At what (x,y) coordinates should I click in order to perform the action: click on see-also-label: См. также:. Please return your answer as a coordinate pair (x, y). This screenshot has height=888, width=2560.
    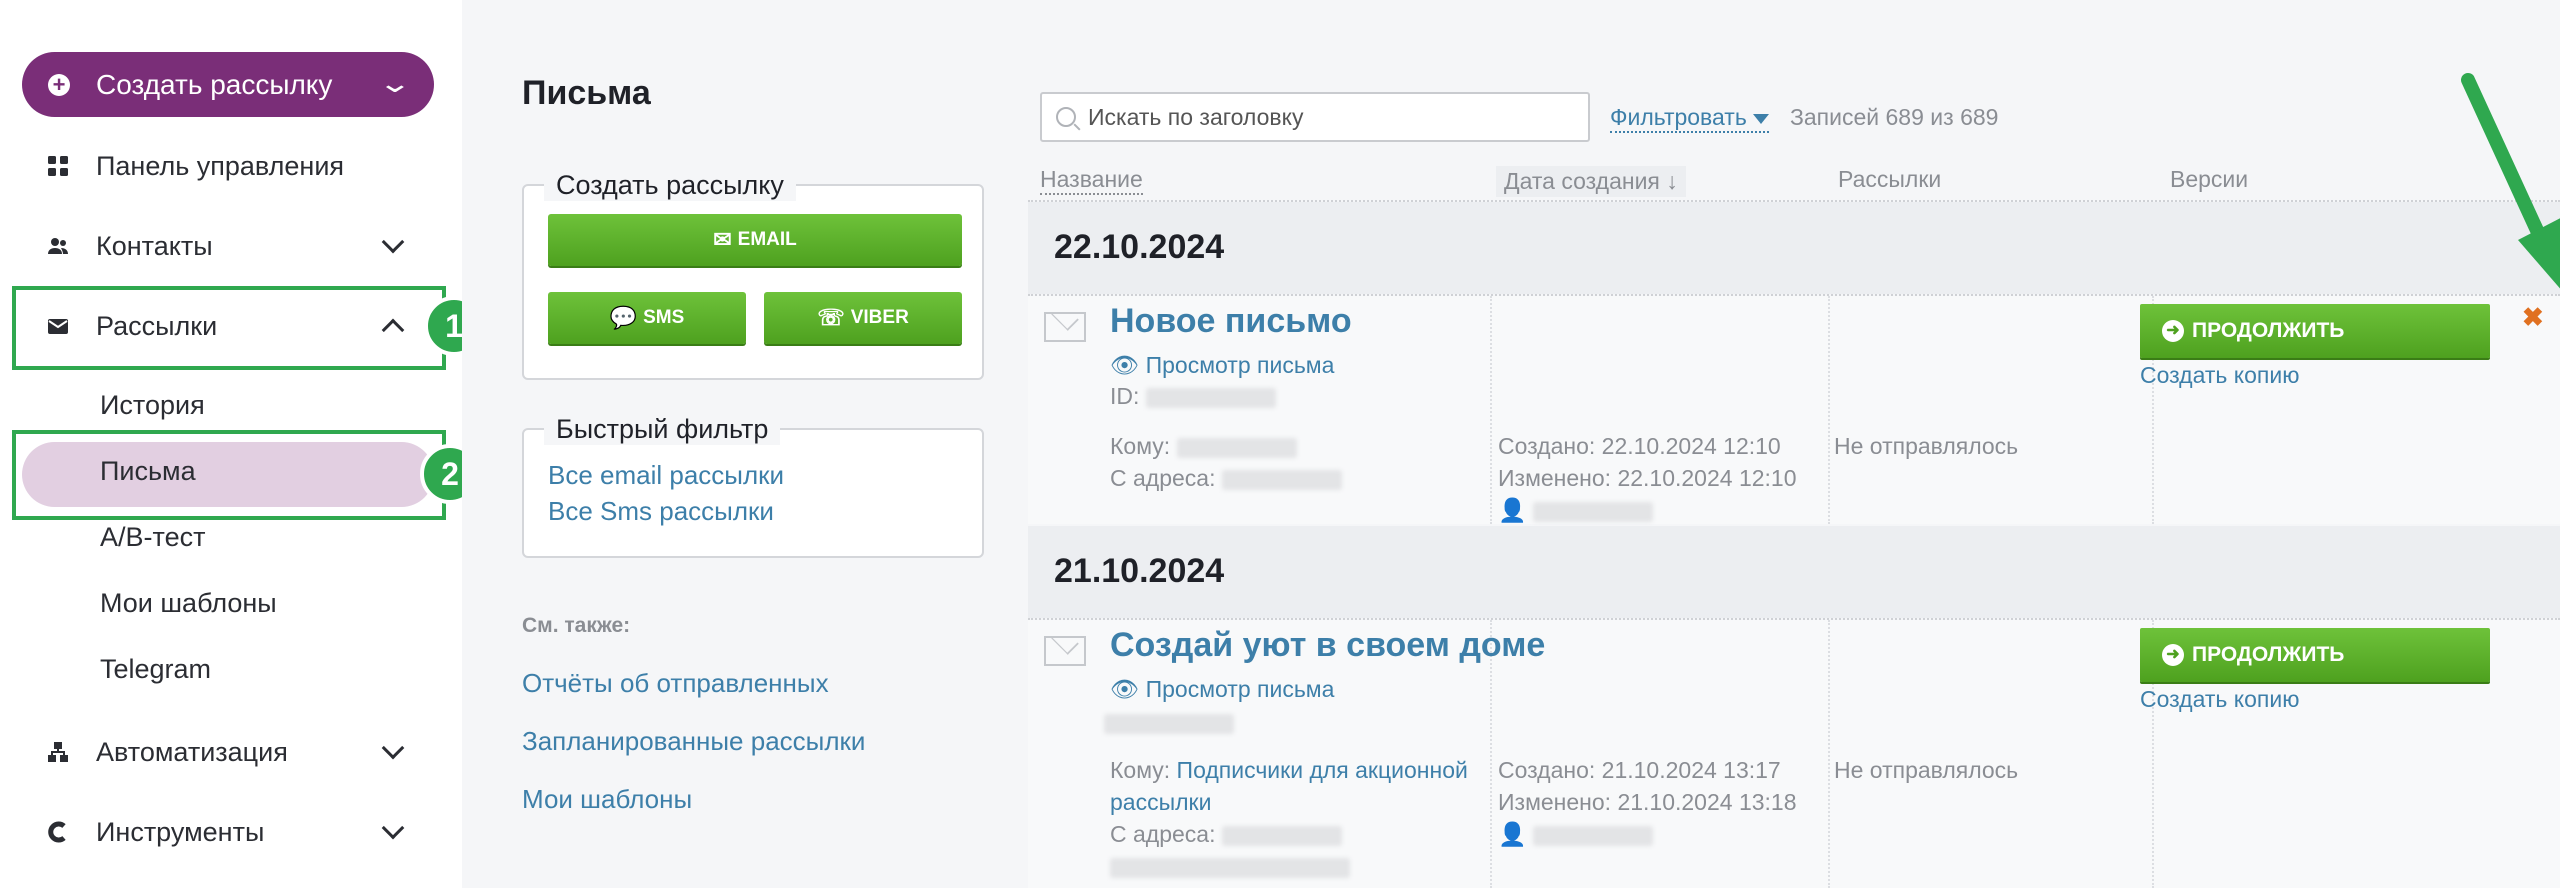
    Looking at the image, I should click on (576, 625).